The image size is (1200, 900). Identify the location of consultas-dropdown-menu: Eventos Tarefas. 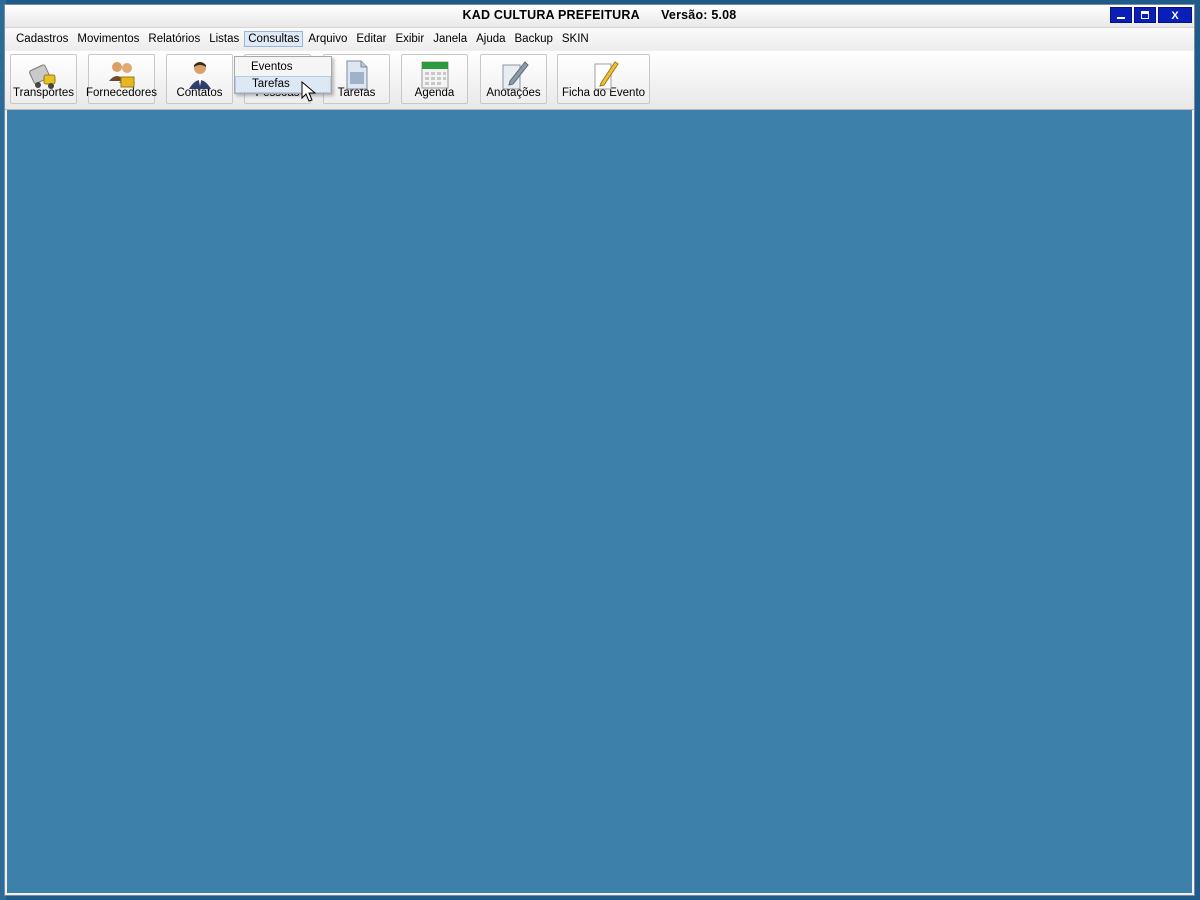
(283, 75).